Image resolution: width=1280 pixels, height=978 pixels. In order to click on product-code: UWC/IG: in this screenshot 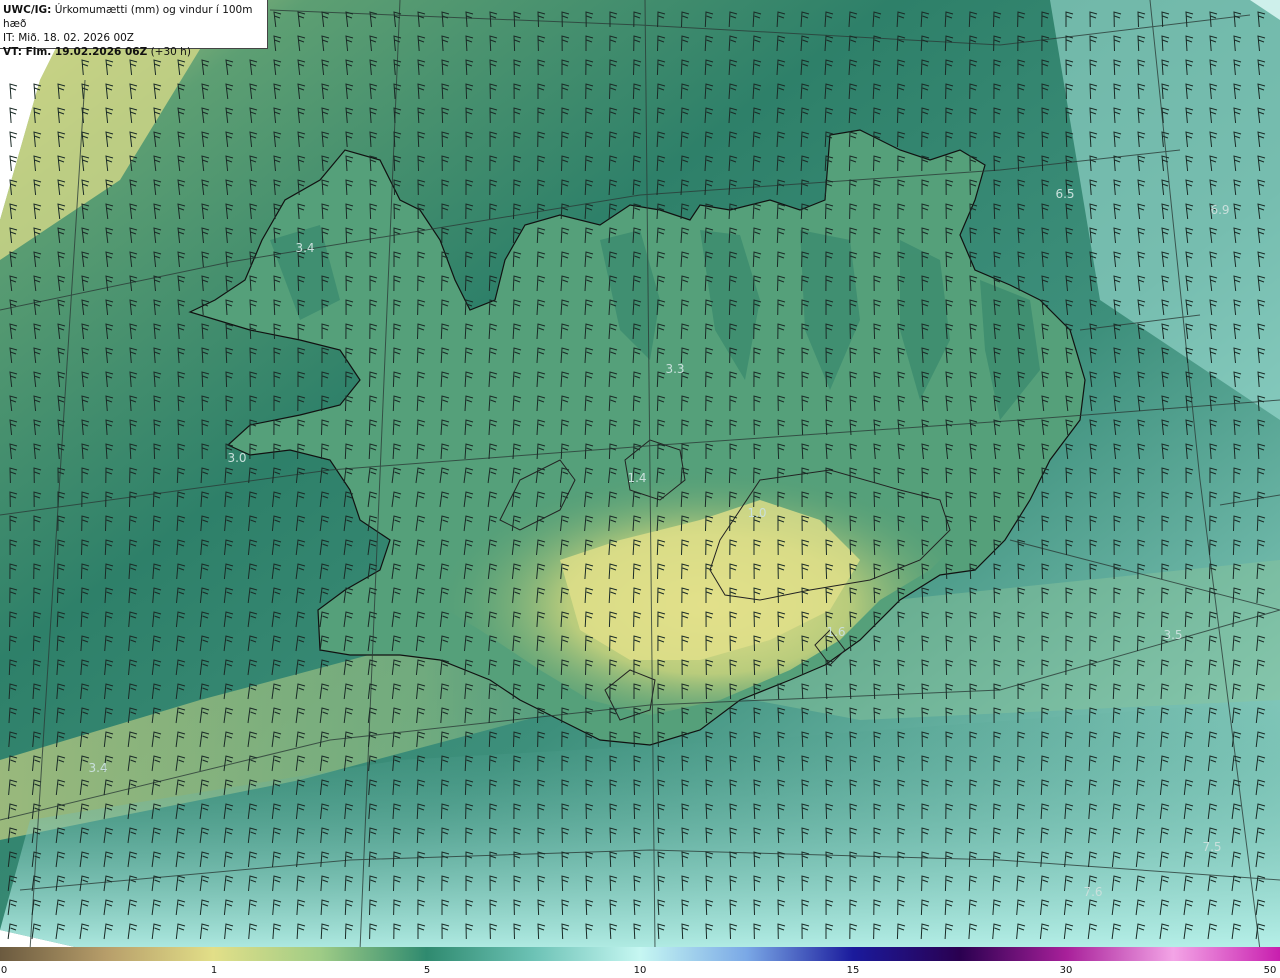, I will do `click(27, 10)`.